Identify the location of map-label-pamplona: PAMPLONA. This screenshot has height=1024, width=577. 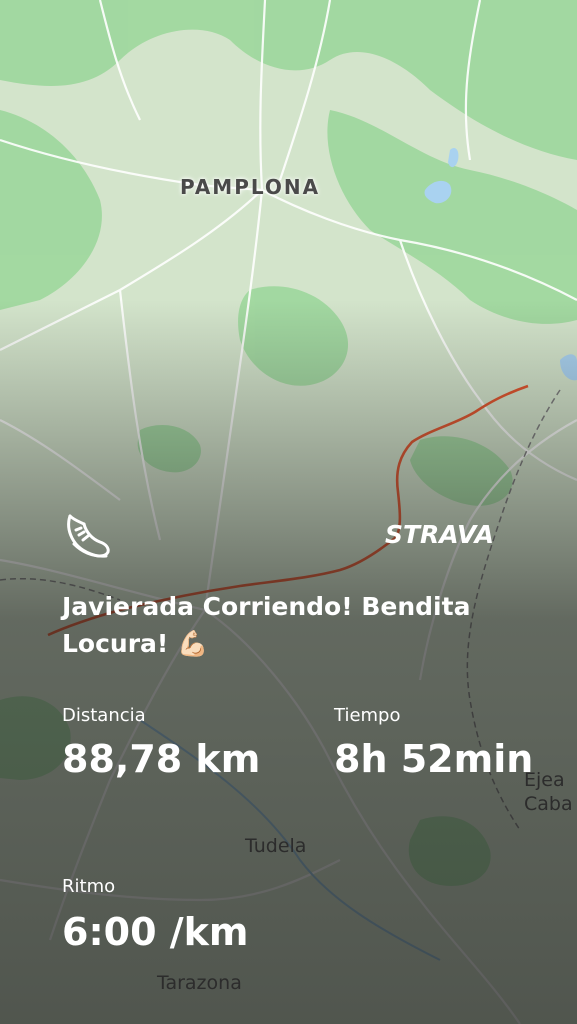
(250, 187).